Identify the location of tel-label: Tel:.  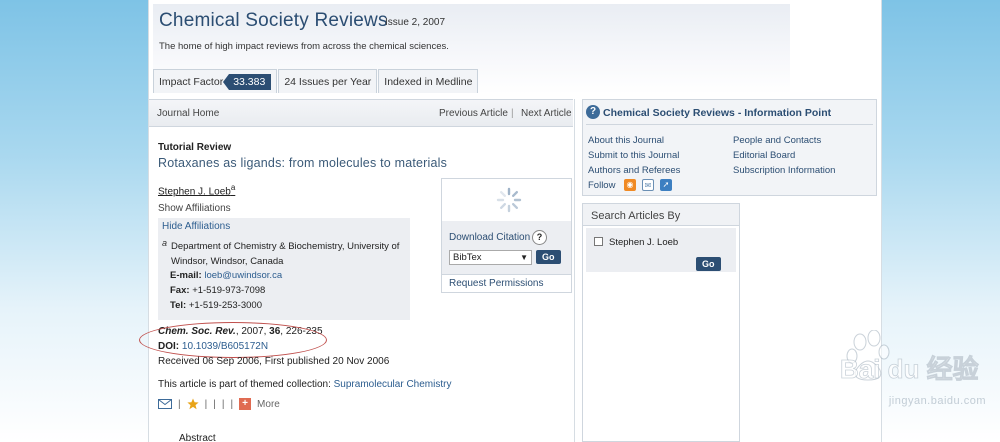
(178, 305).